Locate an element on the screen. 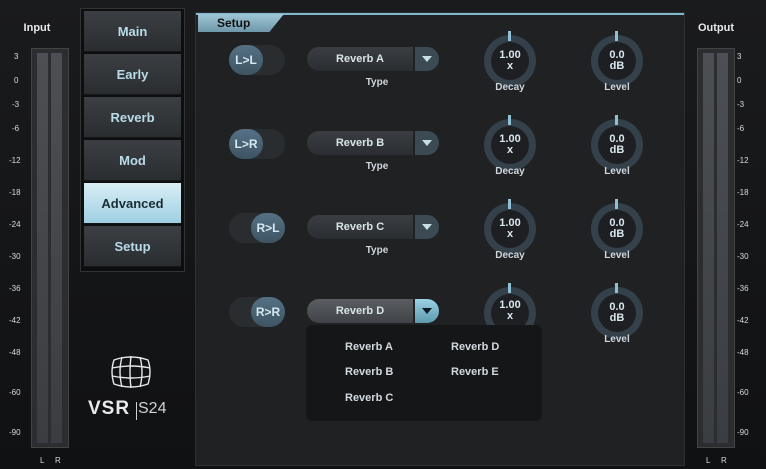 The height and width of the screenshot is (469, 766). tab-advanced: Advanced is located at coordinates (132, 203).